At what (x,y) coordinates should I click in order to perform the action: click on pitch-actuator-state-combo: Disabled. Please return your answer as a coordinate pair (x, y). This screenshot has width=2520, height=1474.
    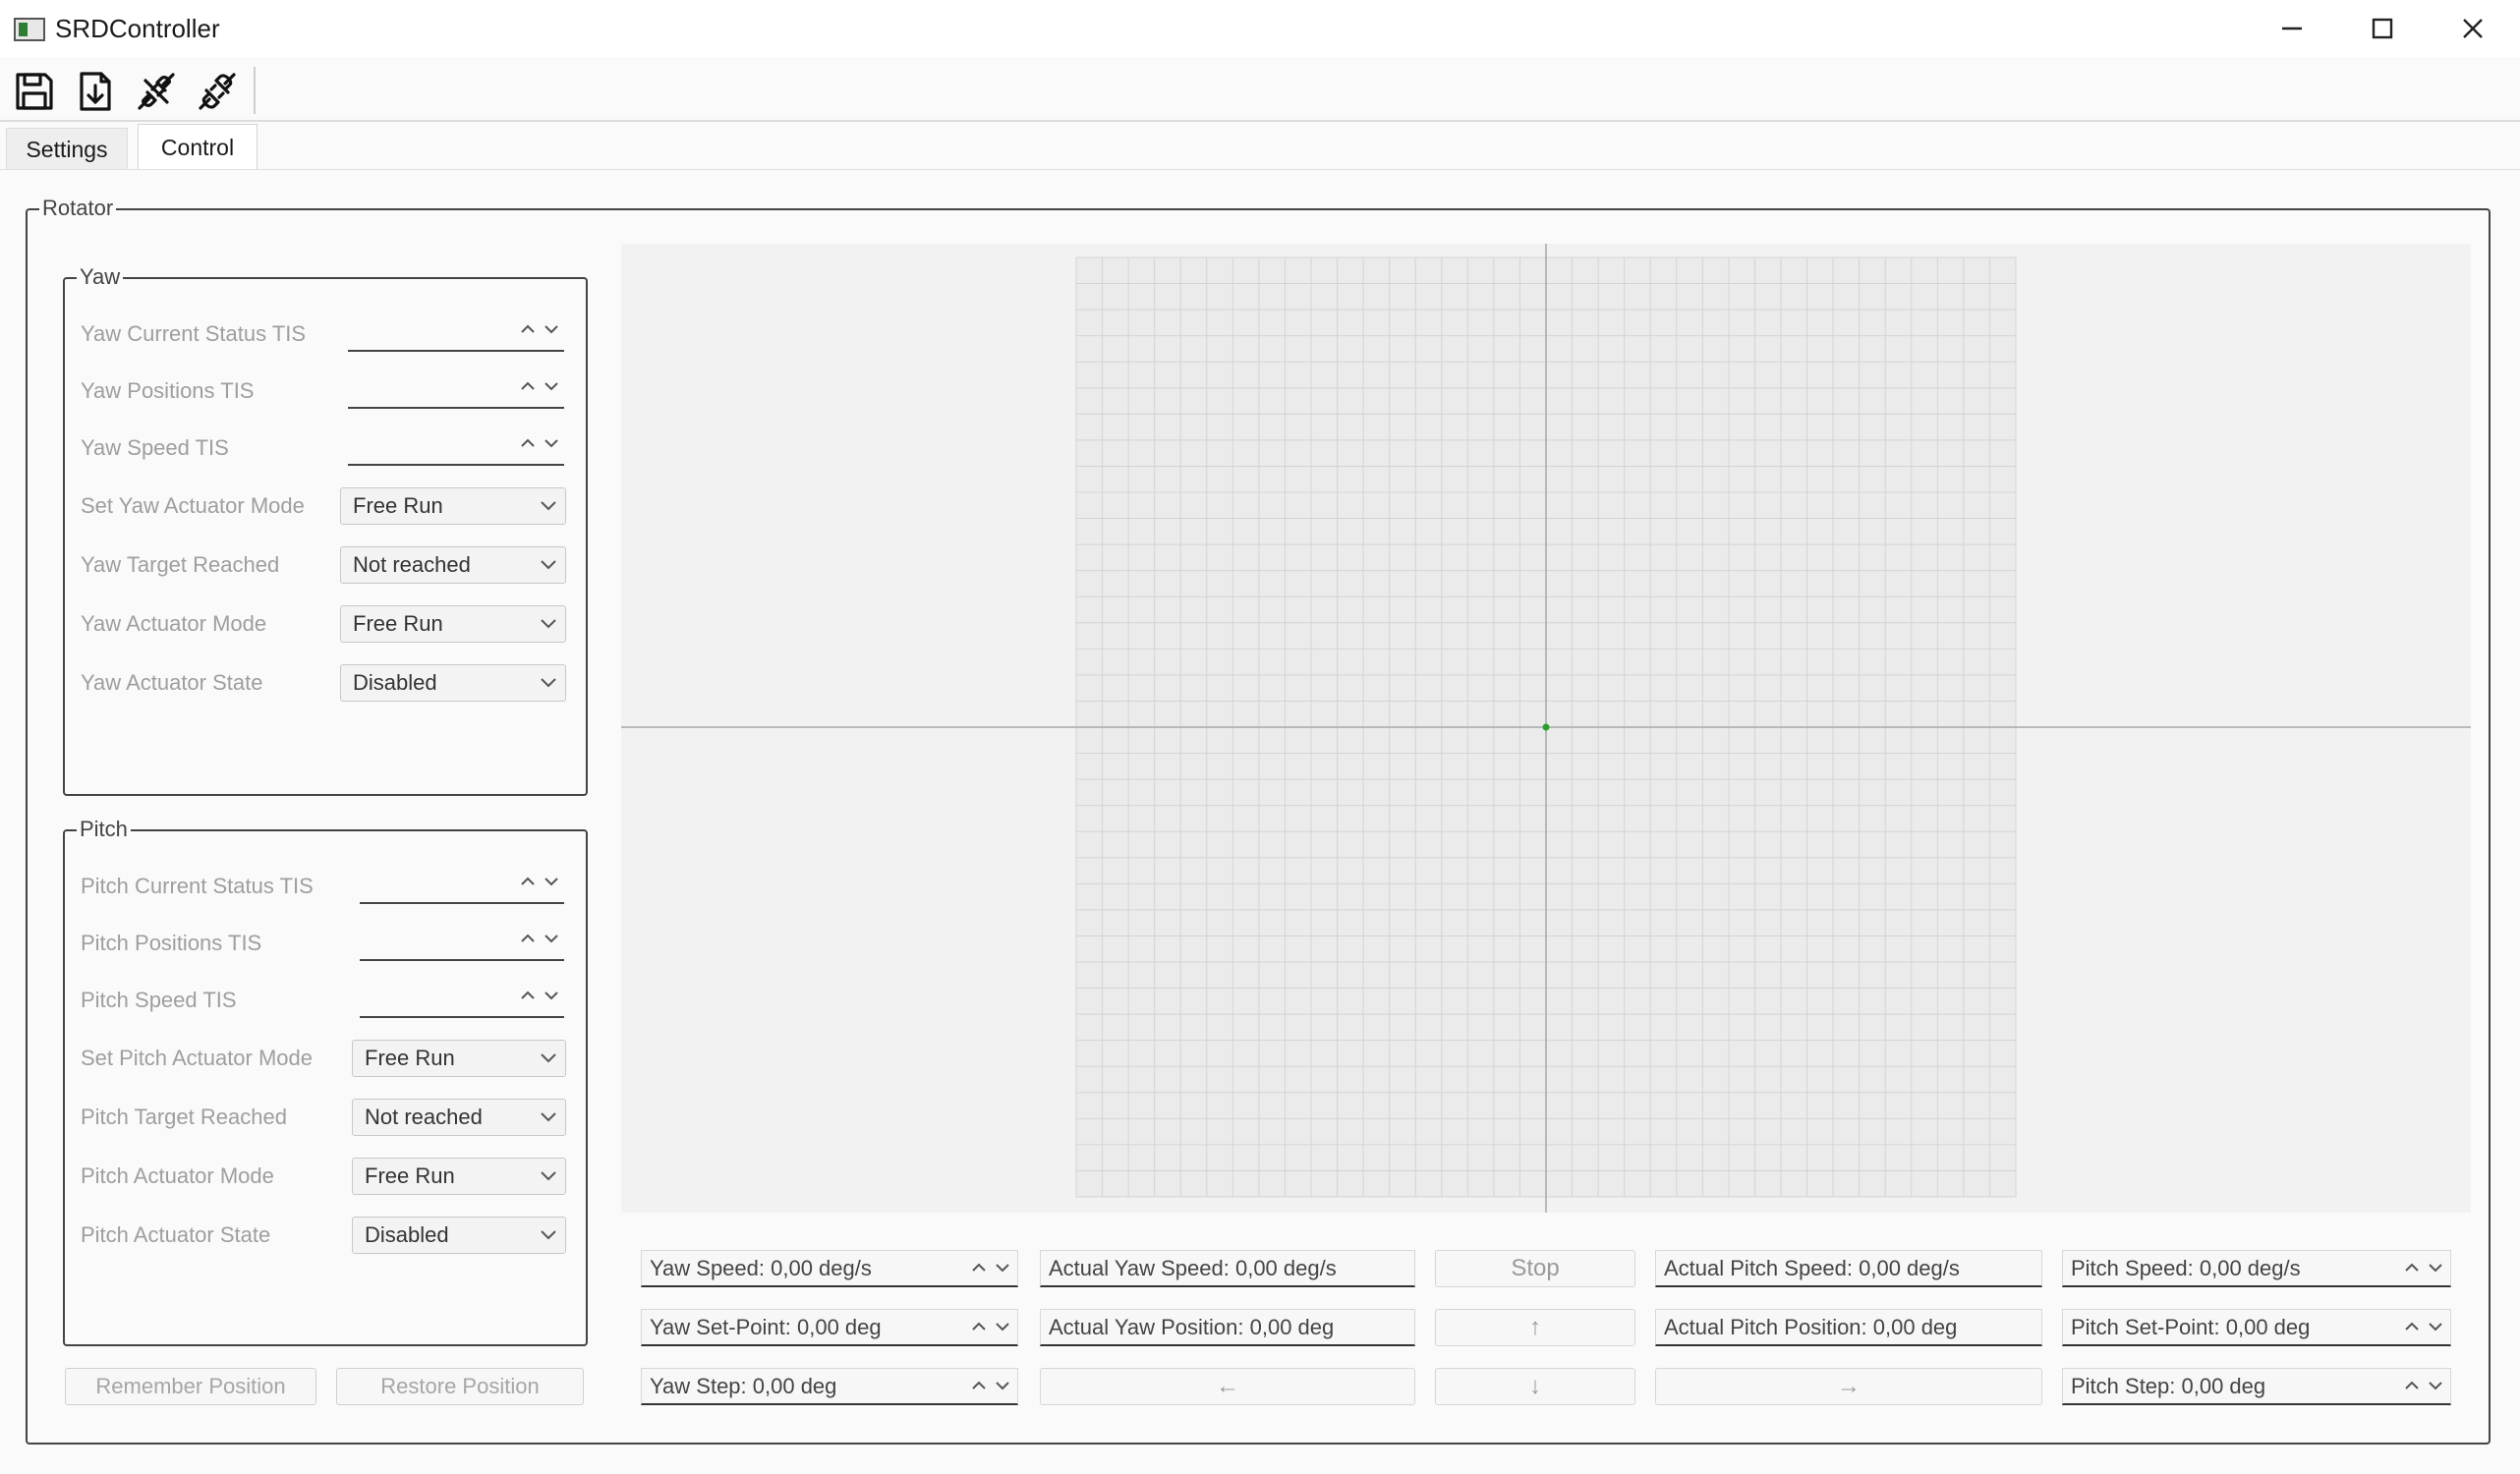
    Looking at the image, I should click on (459, 1235).